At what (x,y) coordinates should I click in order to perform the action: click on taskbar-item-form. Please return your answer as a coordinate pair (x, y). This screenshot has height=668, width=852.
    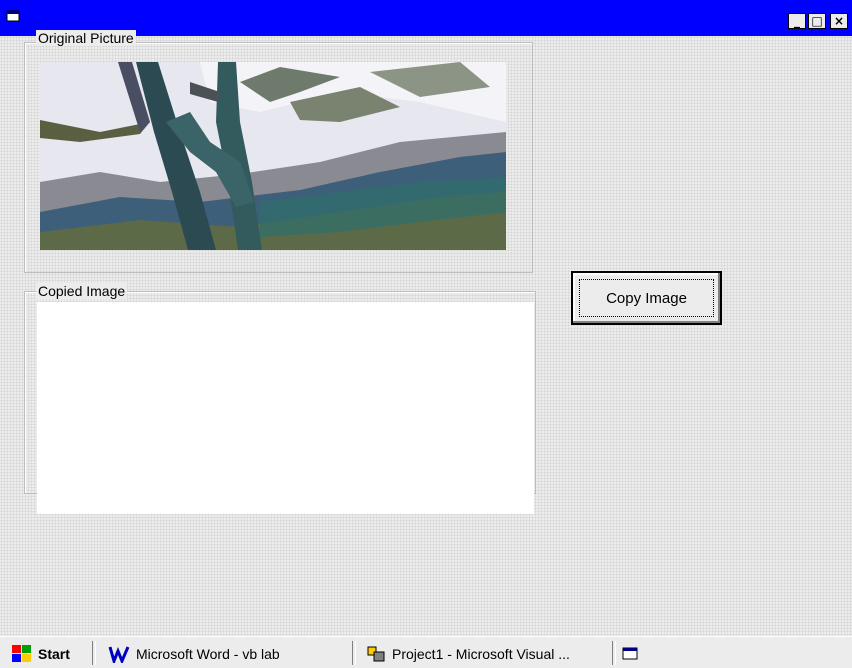
    Looking at the image, I should click on (634, 654).